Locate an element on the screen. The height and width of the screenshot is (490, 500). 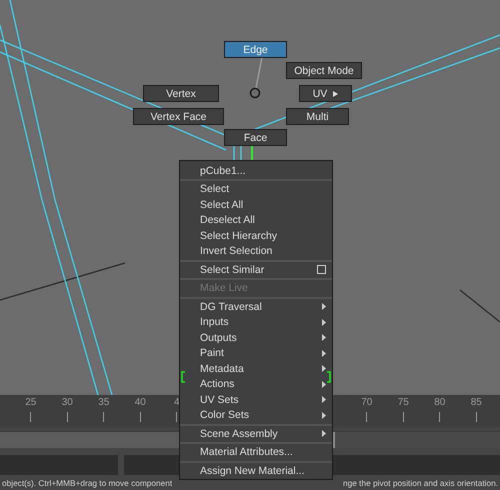
menu-item-label: Invert Selection is located at coordinates (236, 251).